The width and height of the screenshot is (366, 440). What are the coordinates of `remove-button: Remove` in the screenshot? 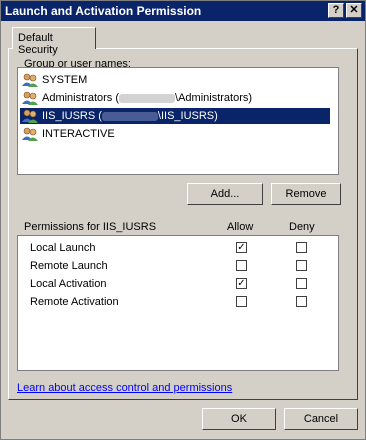 It's located at (306, 194).